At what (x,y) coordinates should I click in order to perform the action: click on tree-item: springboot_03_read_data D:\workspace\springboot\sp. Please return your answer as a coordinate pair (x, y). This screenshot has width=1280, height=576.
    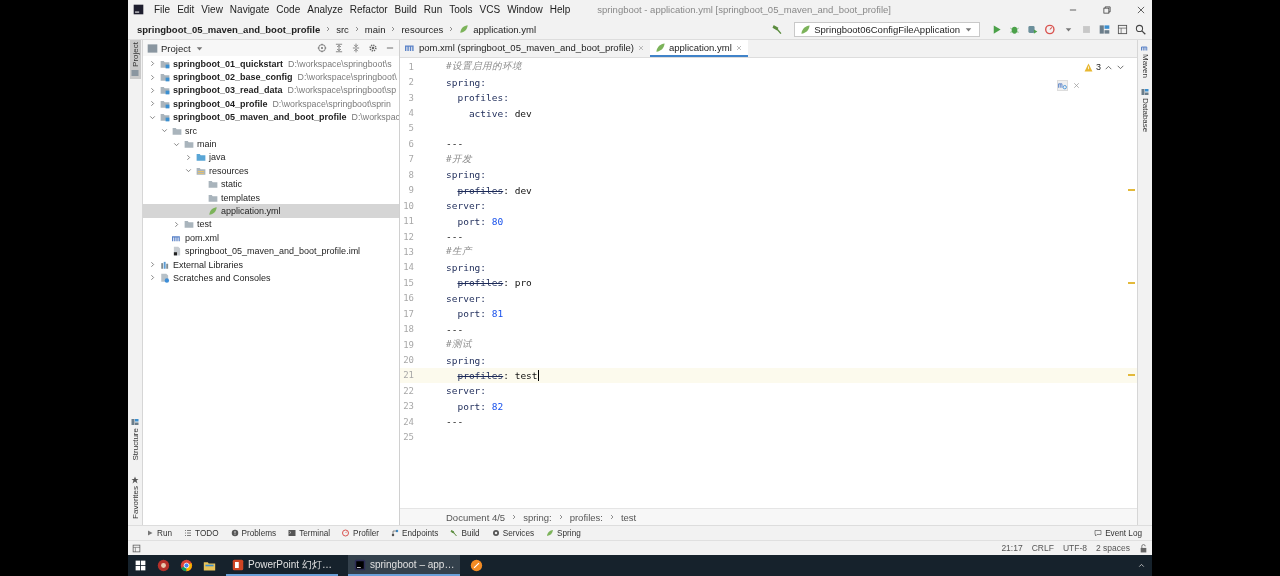
    Looking at the image, I should click on (271, 90).